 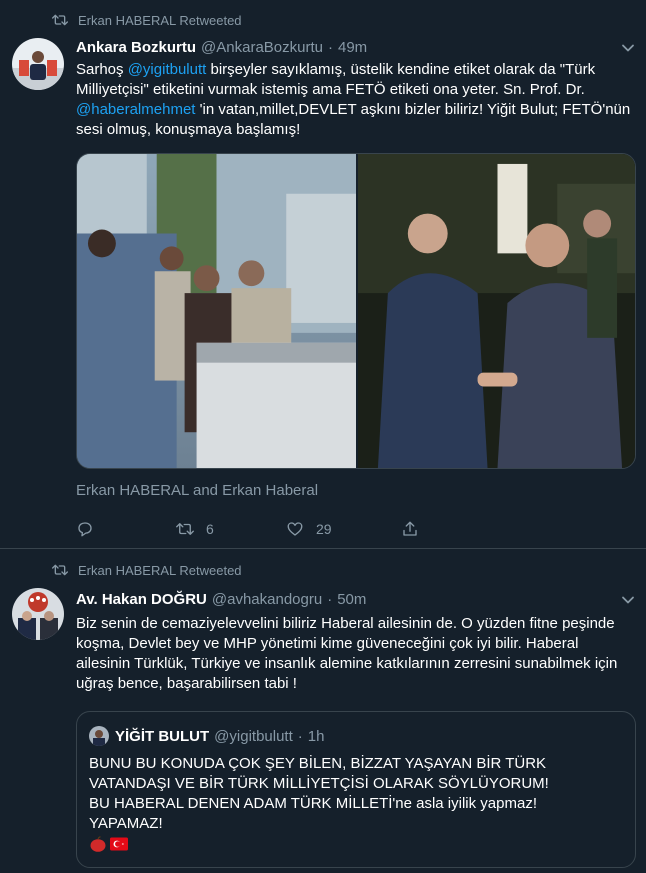 I want to click on share-action, so click(x=410, y=529).